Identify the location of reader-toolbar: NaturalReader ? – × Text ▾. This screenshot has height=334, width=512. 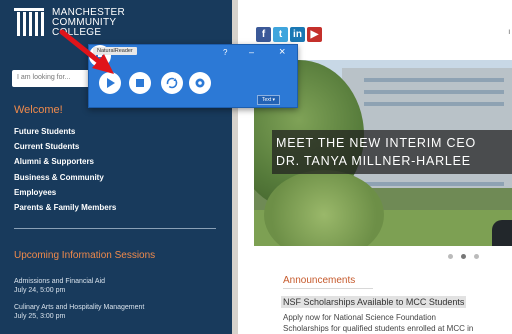
(193, 76).